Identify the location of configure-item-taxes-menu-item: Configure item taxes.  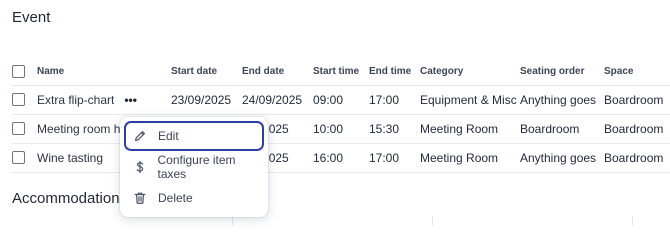
(194, 167).